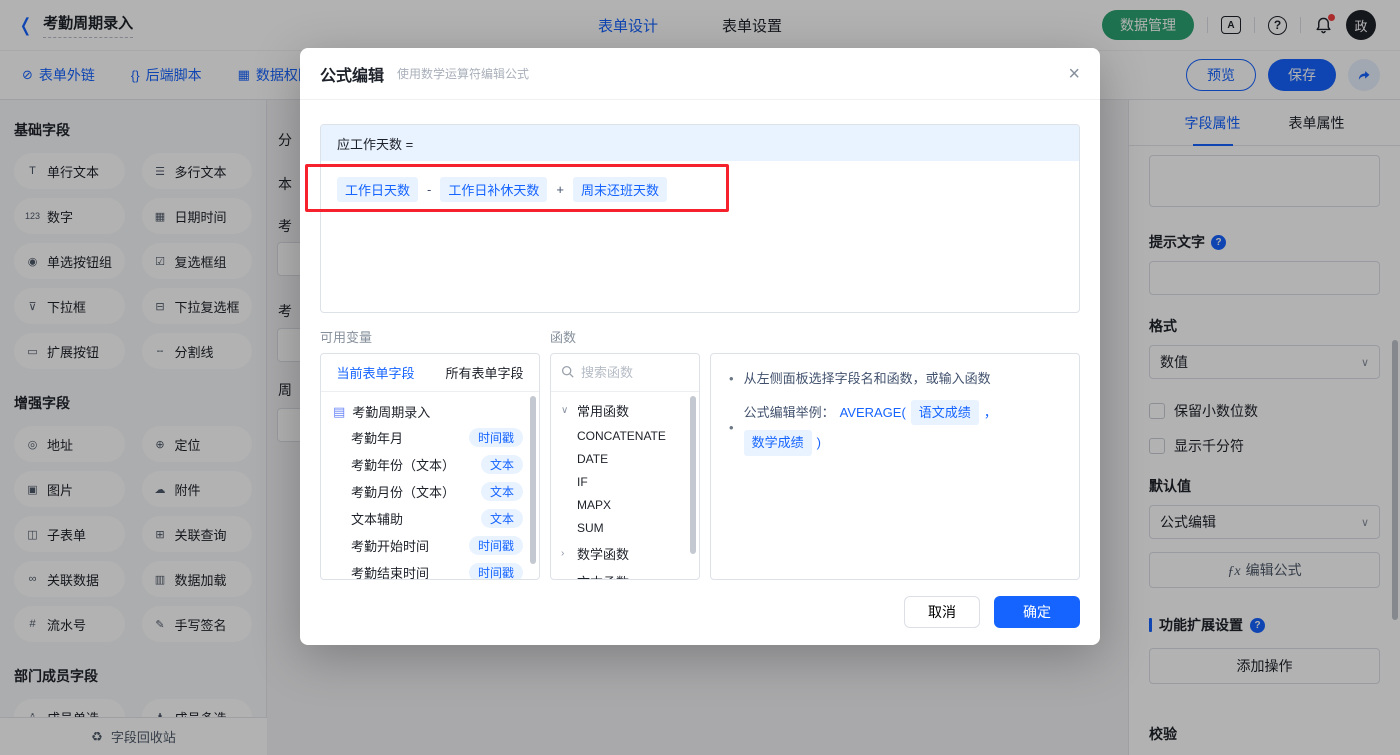 The image size is (1400, 755). What do you see at coordinates (430, 437) in the screenshot?
I see `variable-item: 考勤年月 时间戳` at bounding box center [430, 437].